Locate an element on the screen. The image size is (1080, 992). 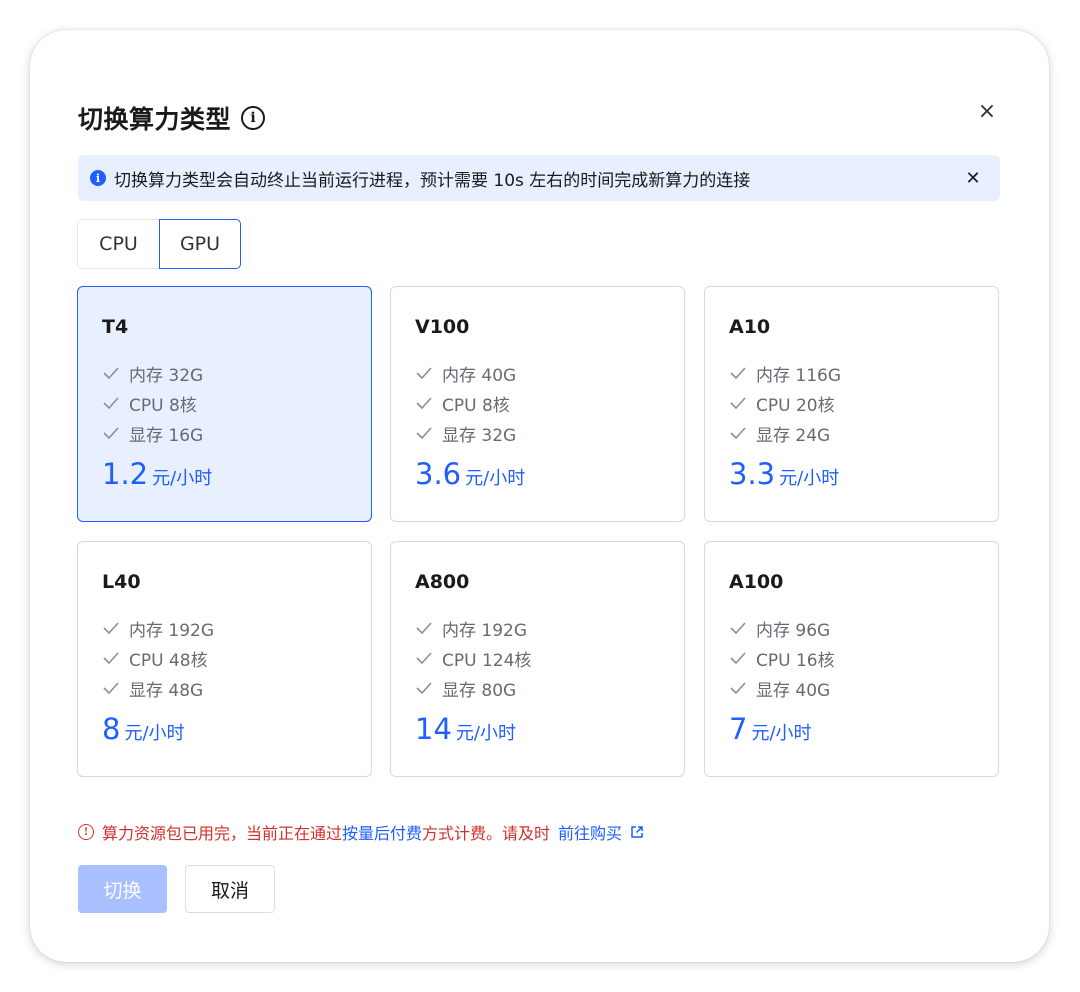
price: 8 元/小时 is located at coordinates (143, 729).